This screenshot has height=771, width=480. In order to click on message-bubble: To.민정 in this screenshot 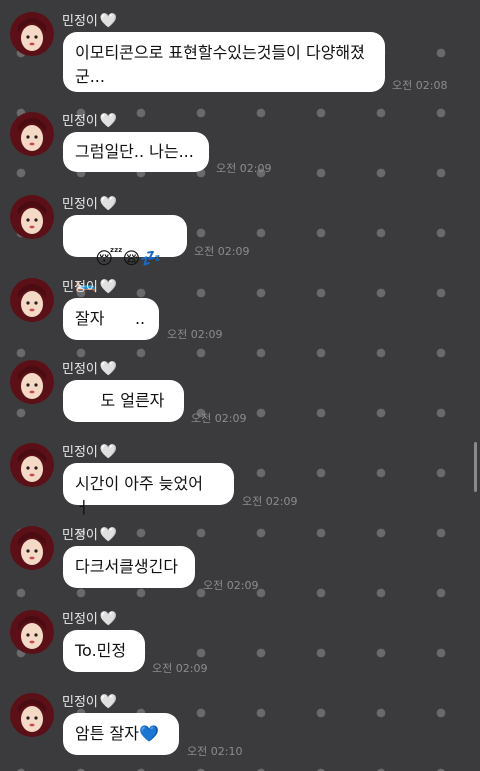, I will do `click(104, 651)`.